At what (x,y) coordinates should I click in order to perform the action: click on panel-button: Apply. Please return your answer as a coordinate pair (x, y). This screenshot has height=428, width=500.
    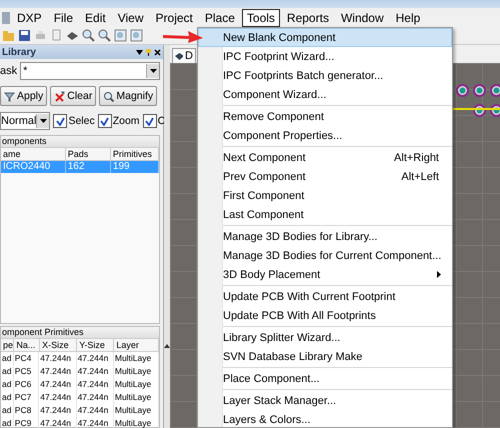
    Looking at the image, I should click on (24, 96).